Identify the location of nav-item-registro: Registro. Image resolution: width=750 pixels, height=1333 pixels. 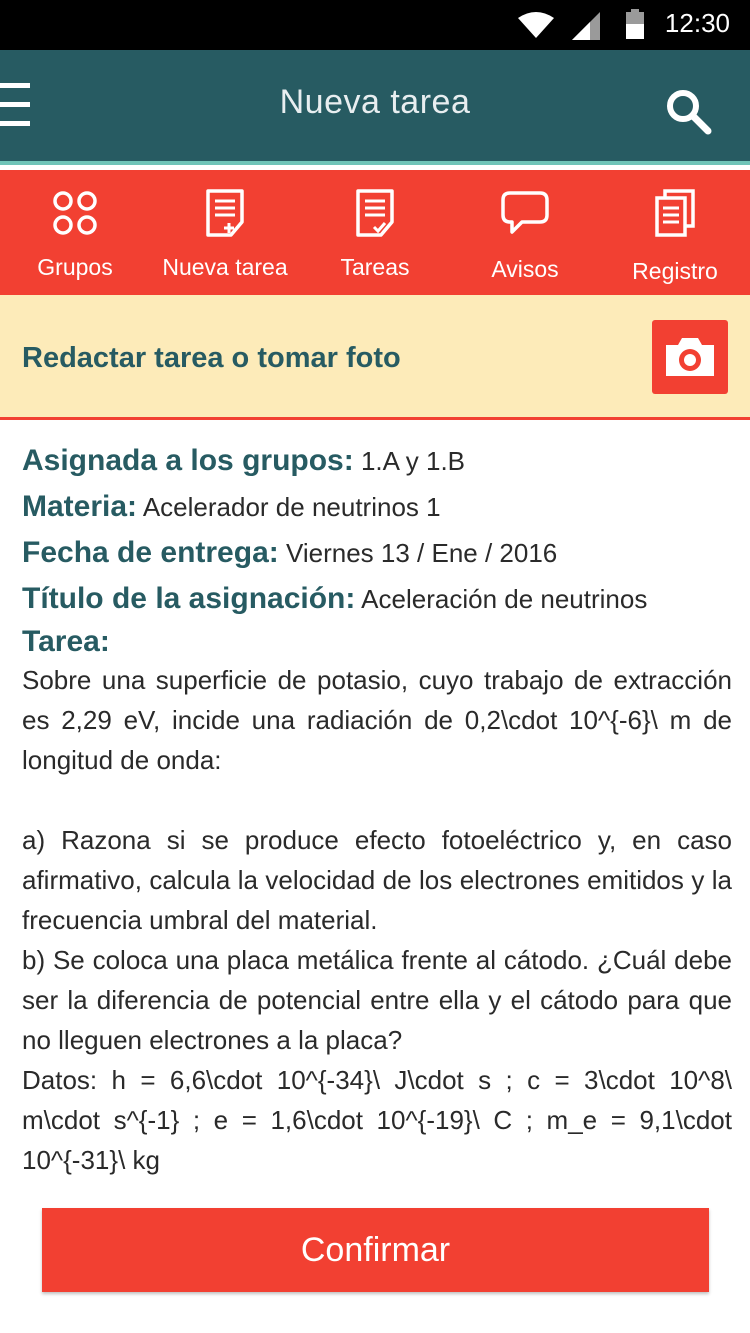
(675, 232).